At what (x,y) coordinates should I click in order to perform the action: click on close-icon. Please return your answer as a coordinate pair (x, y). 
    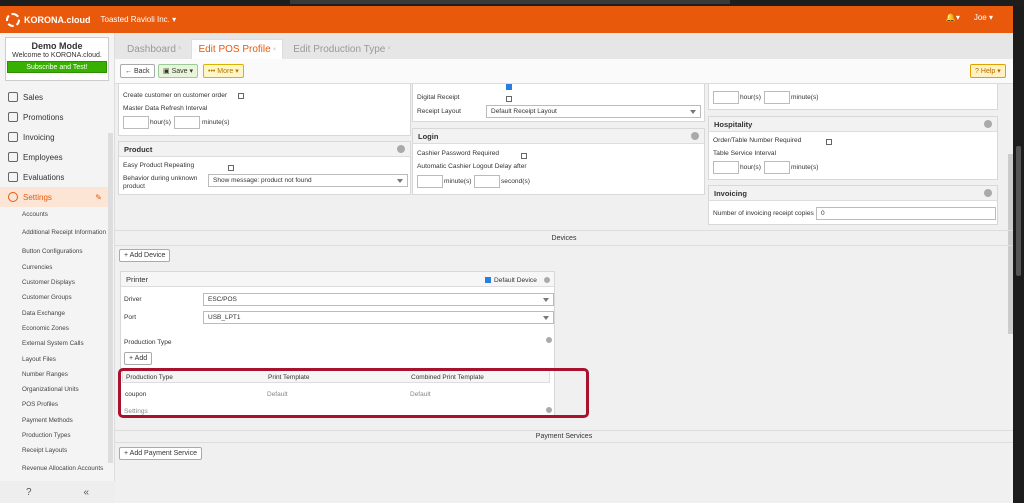
    Looking at the image, I should click on (547, 280).